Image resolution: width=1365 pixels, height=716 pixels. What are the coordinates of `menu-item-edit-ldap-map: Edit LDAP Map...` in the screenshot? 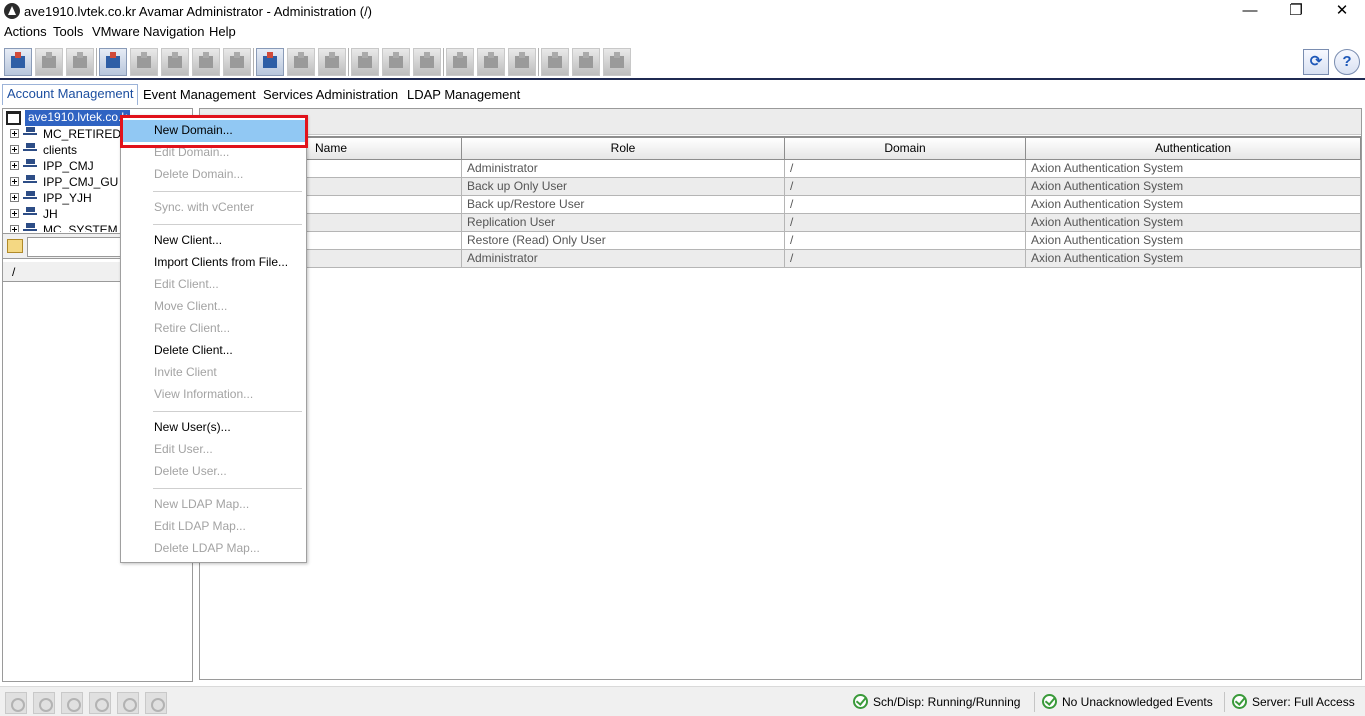 It's located at (213, 527).